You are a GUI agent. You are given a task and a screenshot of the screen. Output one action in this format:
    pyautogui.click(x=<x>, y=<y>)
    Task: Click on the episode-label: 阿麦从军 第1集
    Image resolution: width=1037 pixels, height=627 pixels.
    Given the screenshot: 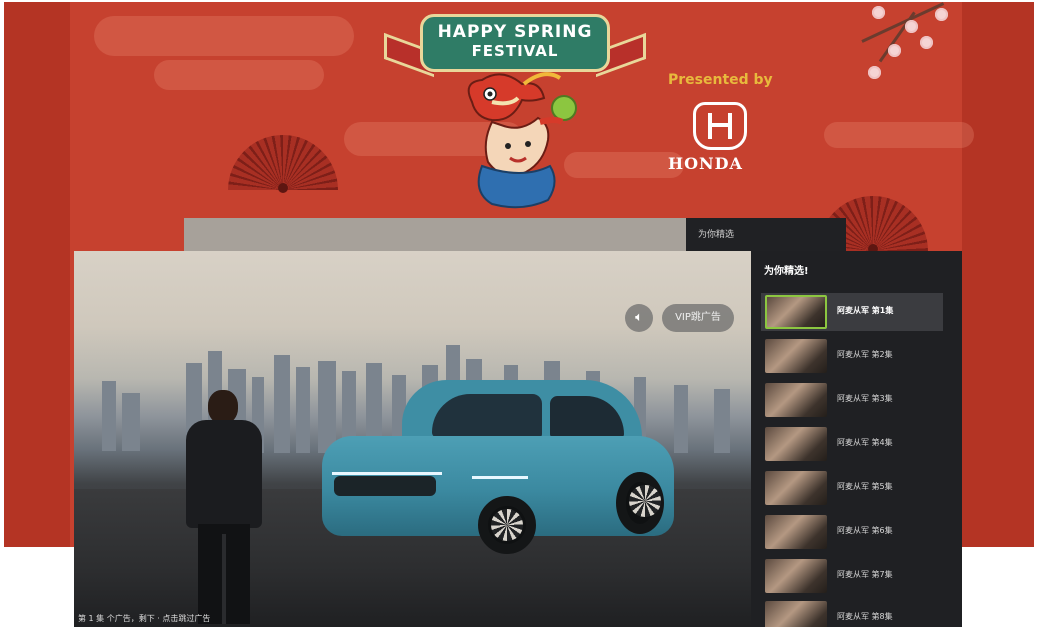 What is the action you would take?
    pyautogui.click(x=865, y=310)
    